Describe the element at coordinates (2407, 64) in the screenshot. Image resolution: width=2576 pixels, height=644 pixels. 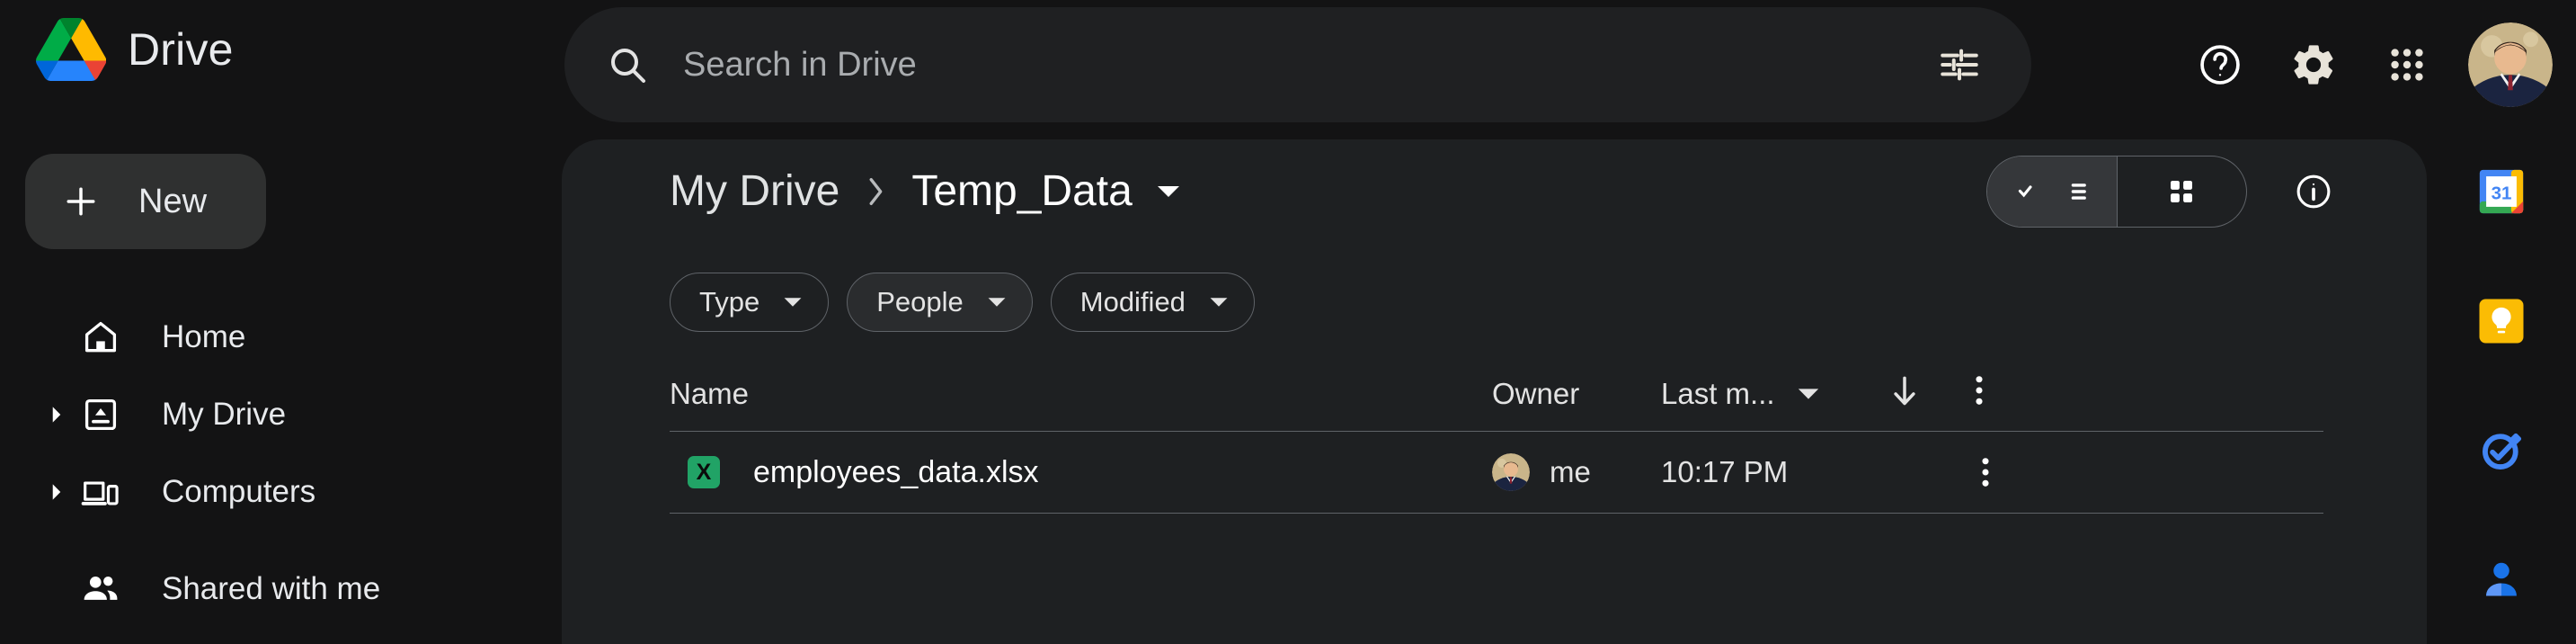
I see `apps-grid-icon` at that location.